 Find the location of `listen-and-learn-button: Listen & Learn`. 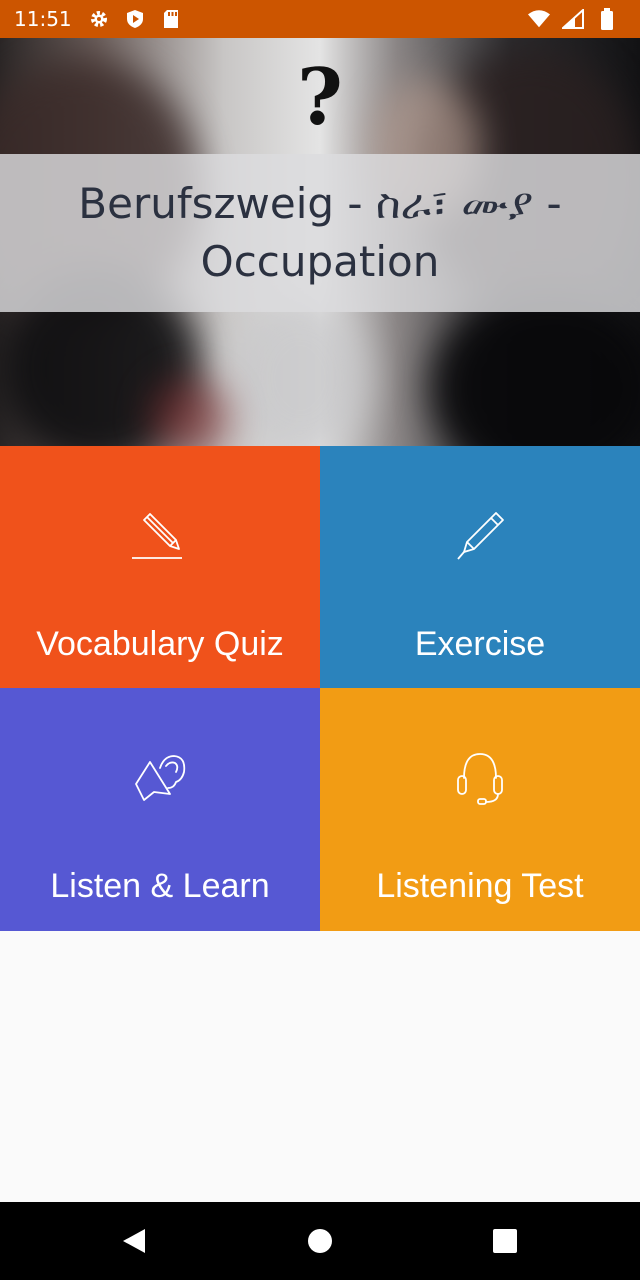

listen-and-learn-button: Listen & Learn is located at coordinates (160, 809).